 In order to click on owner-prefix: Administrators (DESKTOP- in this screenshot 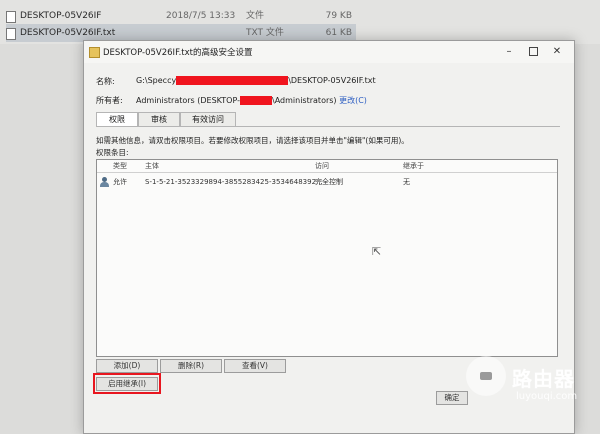, I will do `click(188, 100)`.